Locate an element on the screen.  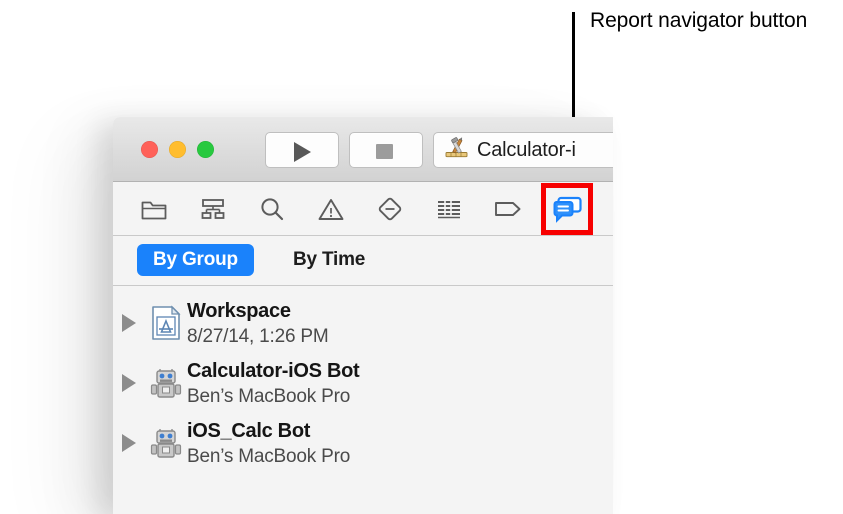
list-item-text: Calculator-iOS Bot Ben’s MacBook Pro is located at coordinates (273, 384).